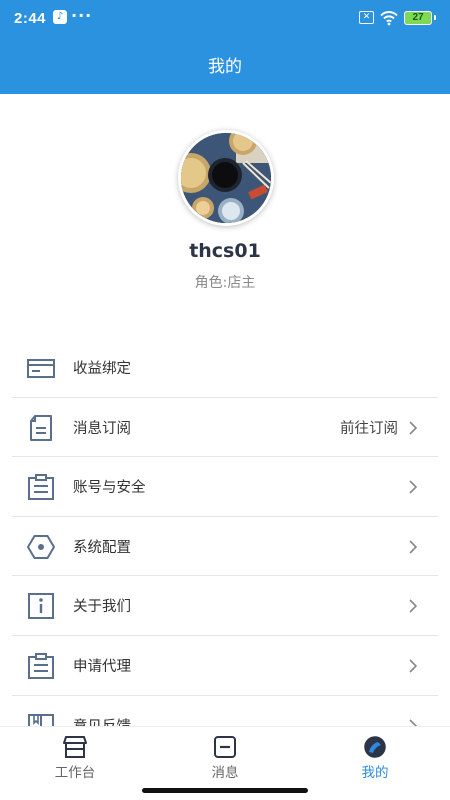 The width and height of the screenshot is (450, 800). I want to click on menu-item-label: 账号与安全, so click(109, 488).